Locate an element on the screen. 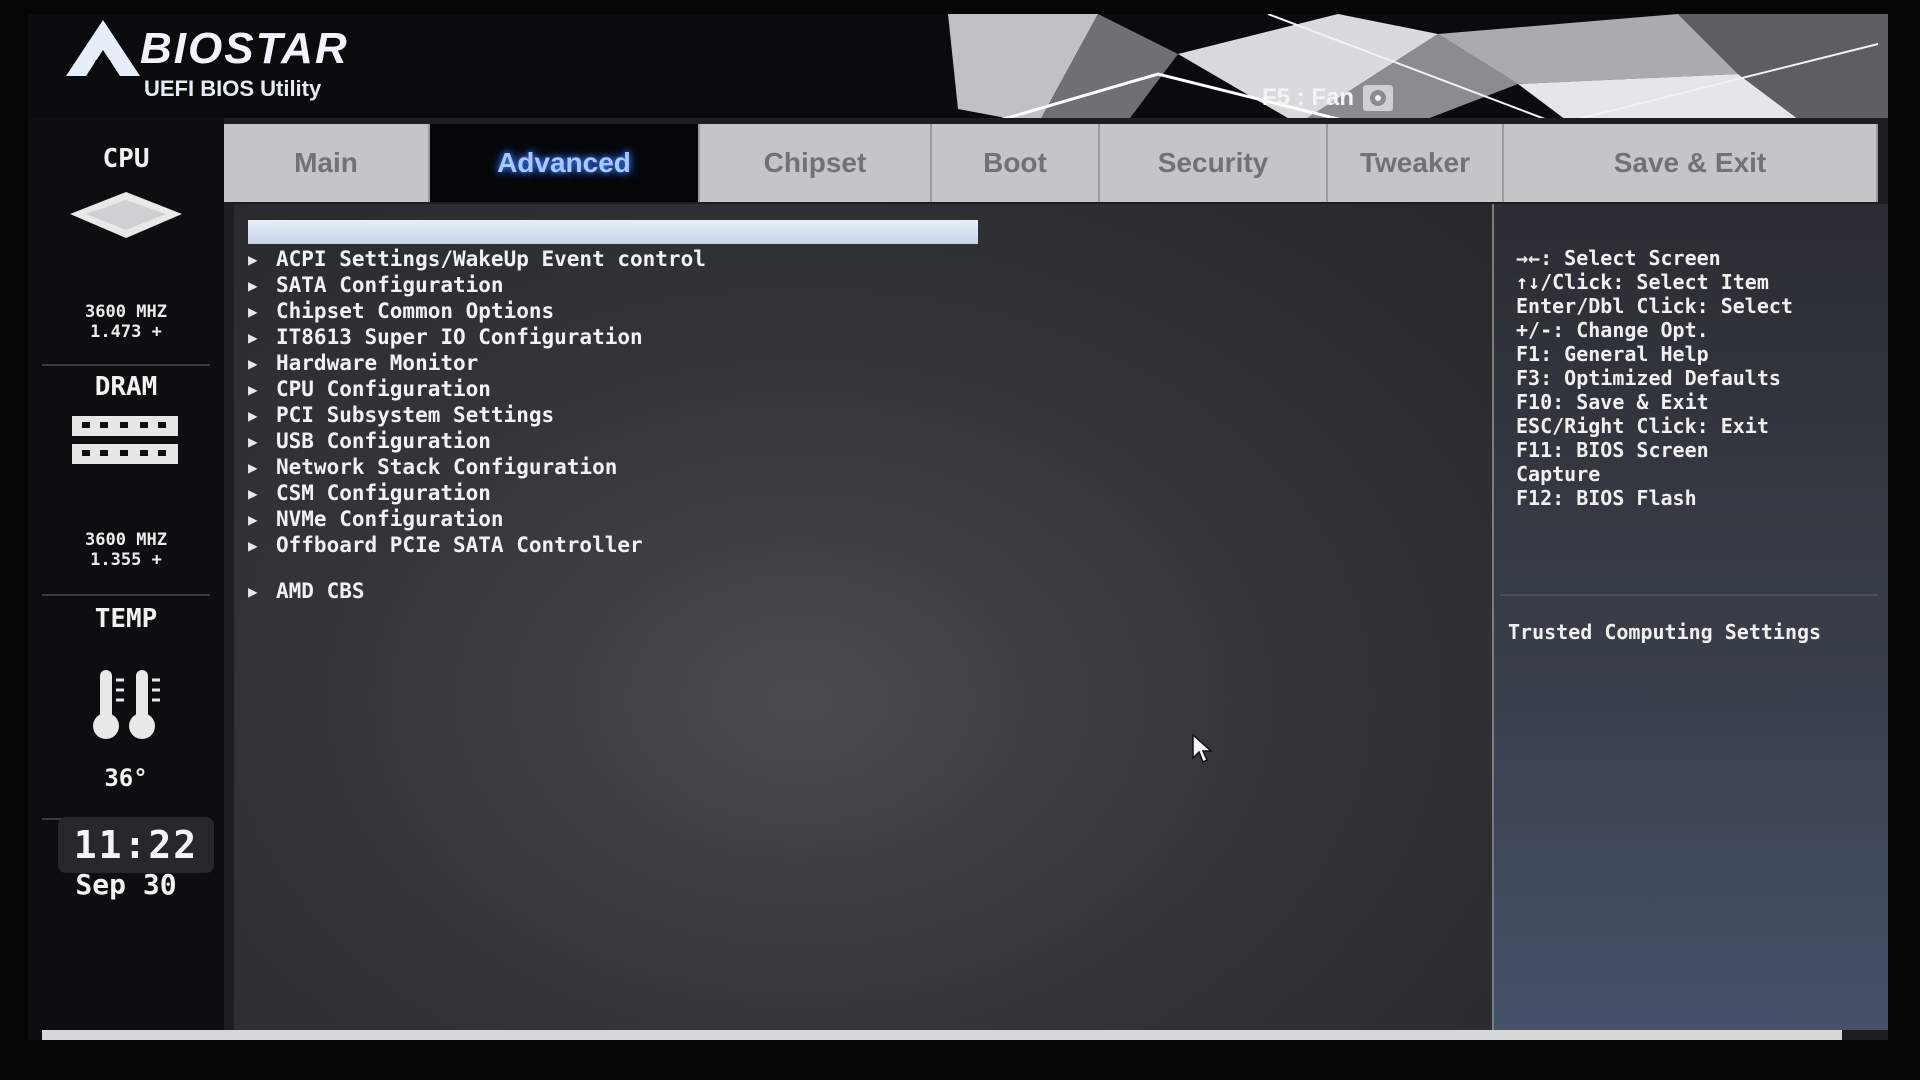 This screenshot has height=1080, width=1920. menu-item-label: SATA Configuration is located at coordinates (390, 285).